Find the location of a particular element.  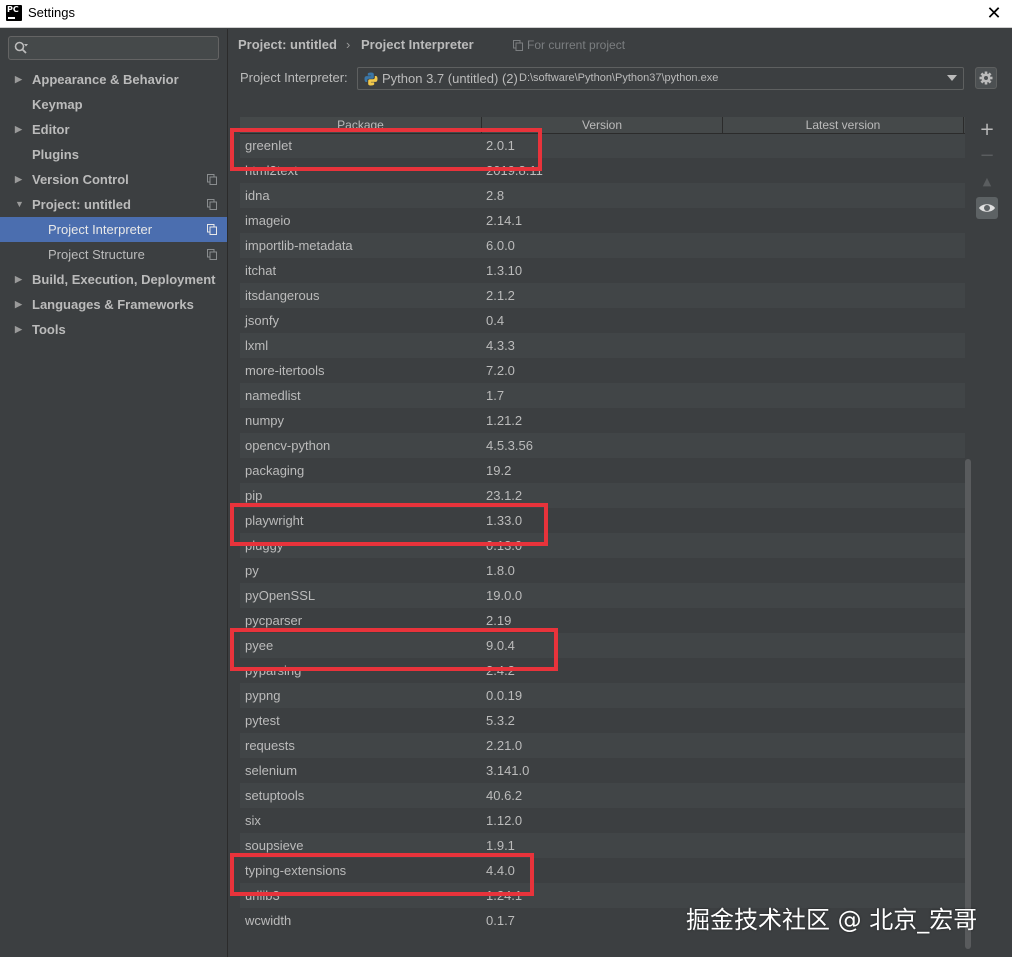

sidebar-item-build-execution-deployment: ▶ Build, Execution, Deployment is located at coordinates (113, 279).